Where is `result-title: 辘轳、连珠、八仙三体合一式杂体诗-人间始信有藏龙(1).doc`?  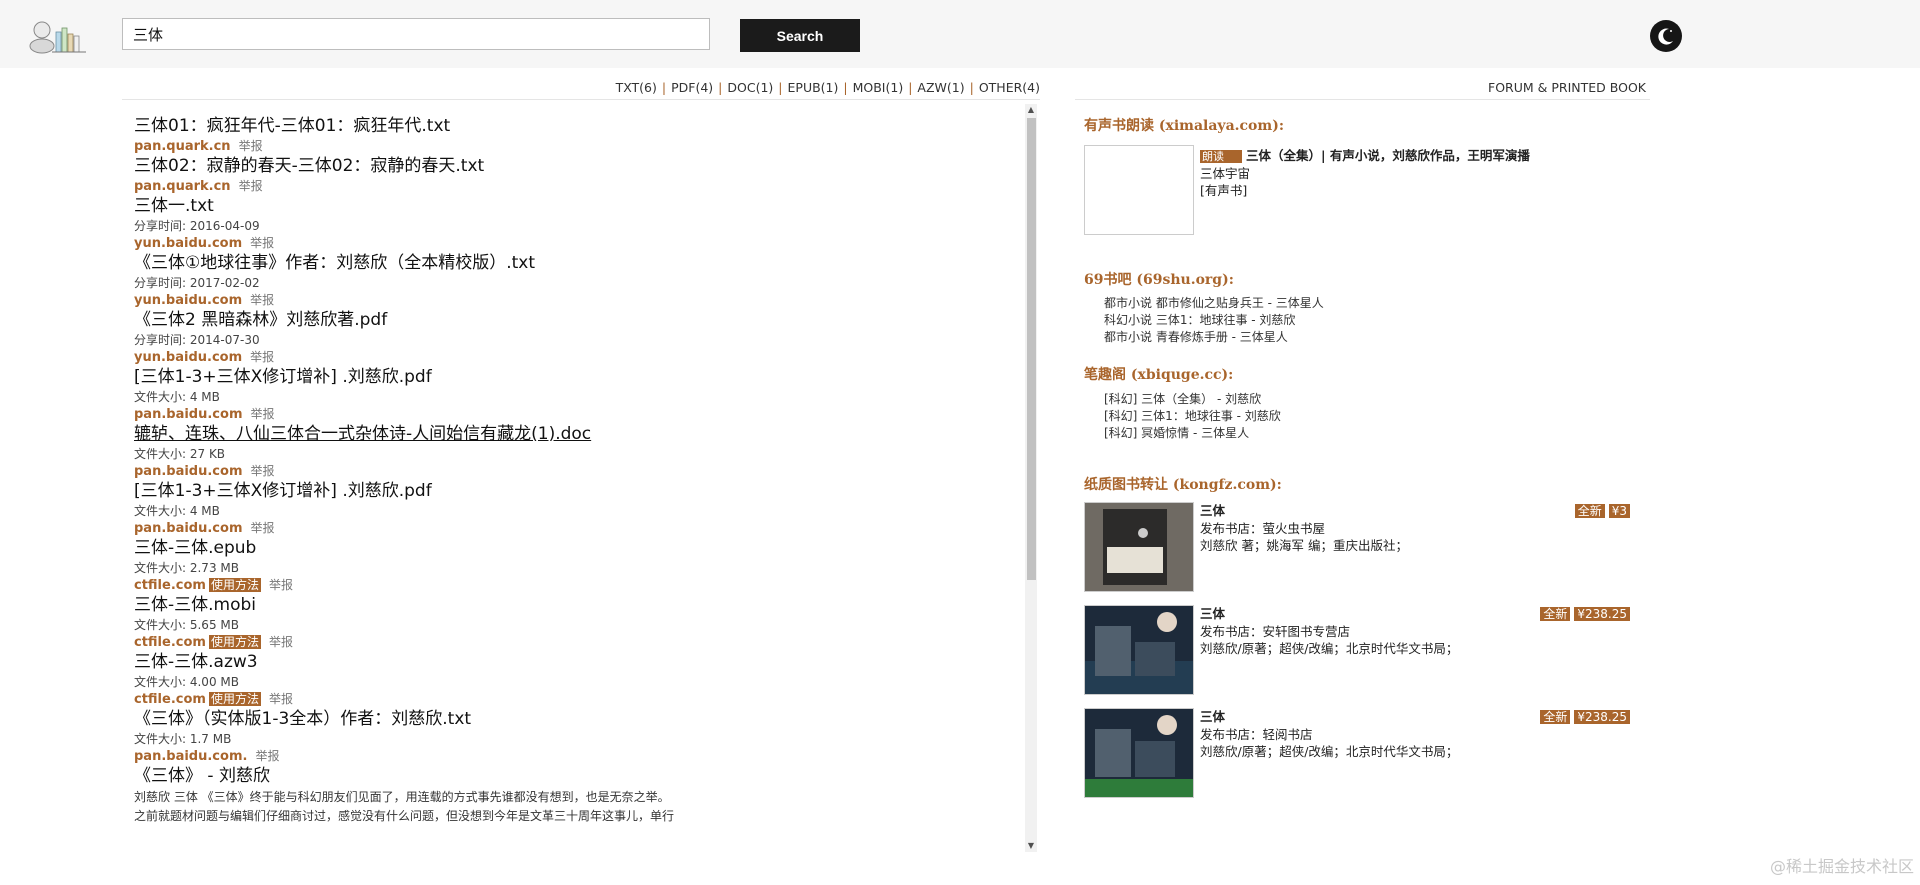
result-title: 辘轳、连珠、八仙三体合一式杂体诗-人间始信有藏龙(1).doc is located at coordinates (579, 434).